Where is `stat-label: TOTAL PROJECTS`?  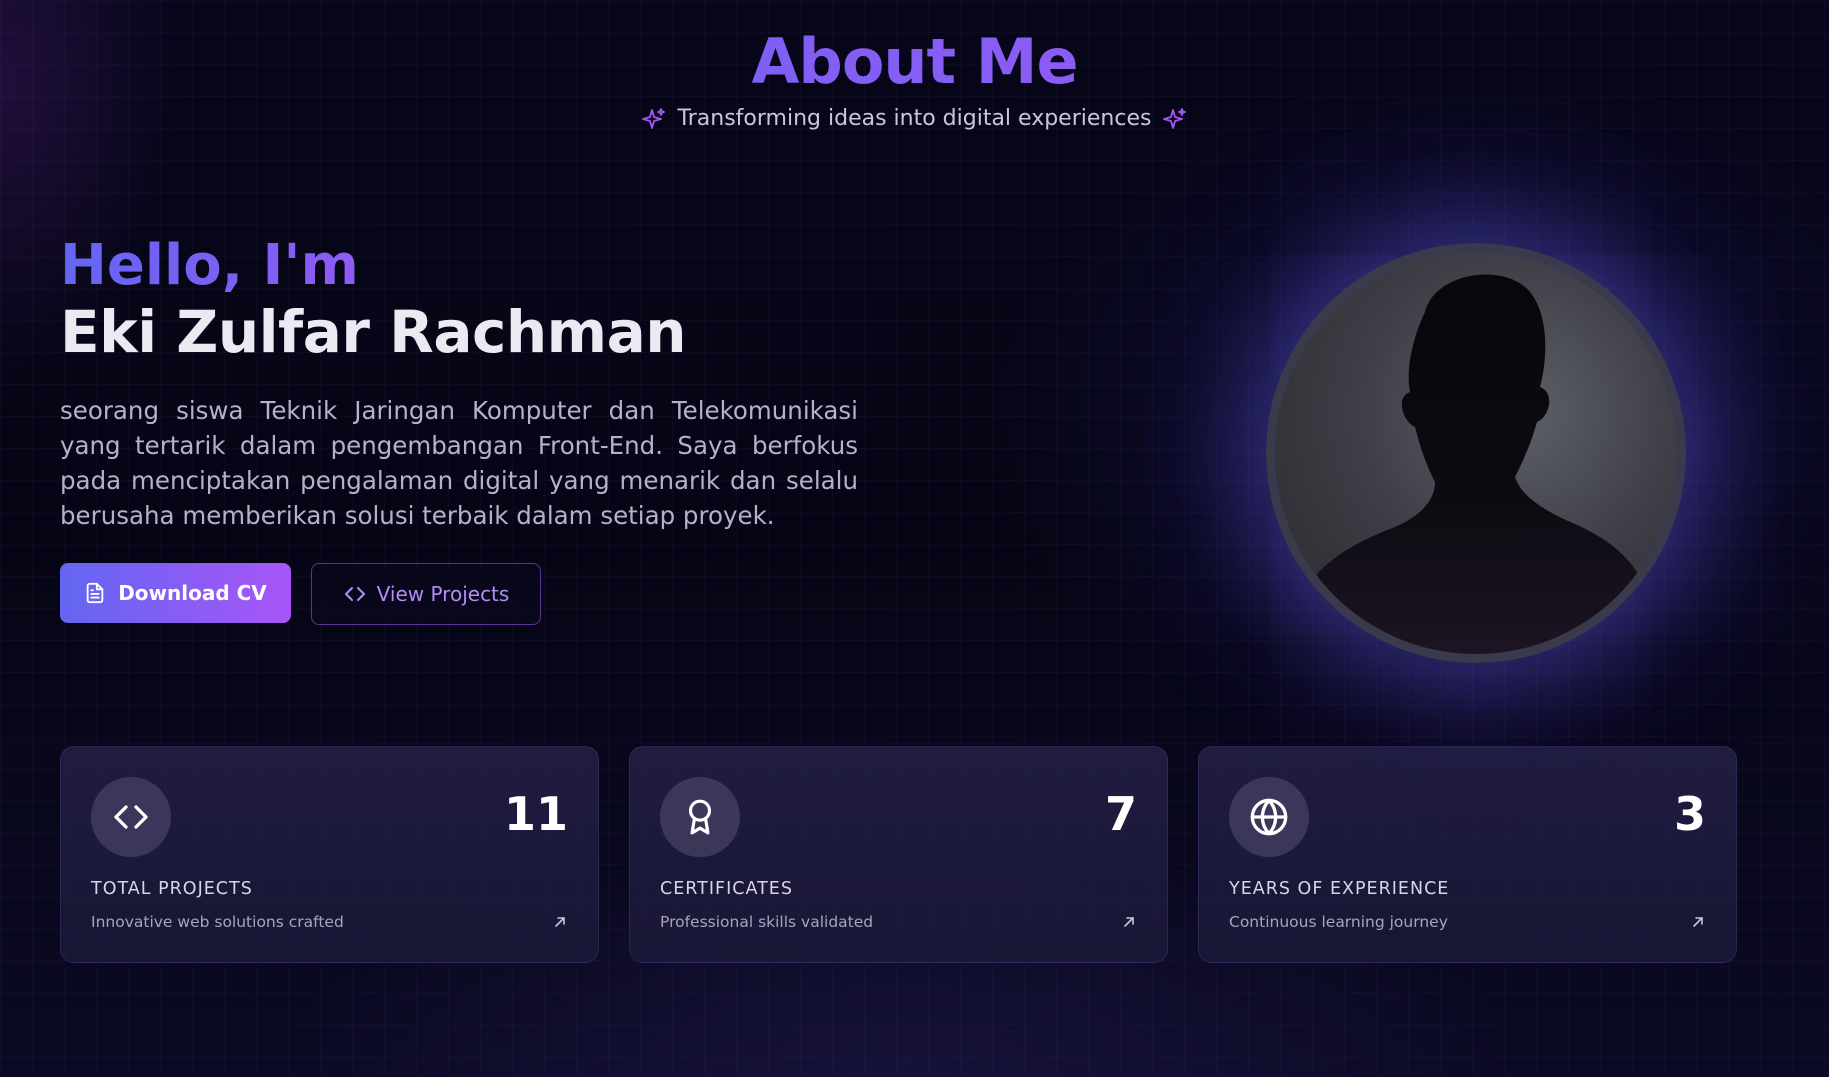
stat-label: TOTAL PROJECTS is located at coordinates (172, 889).